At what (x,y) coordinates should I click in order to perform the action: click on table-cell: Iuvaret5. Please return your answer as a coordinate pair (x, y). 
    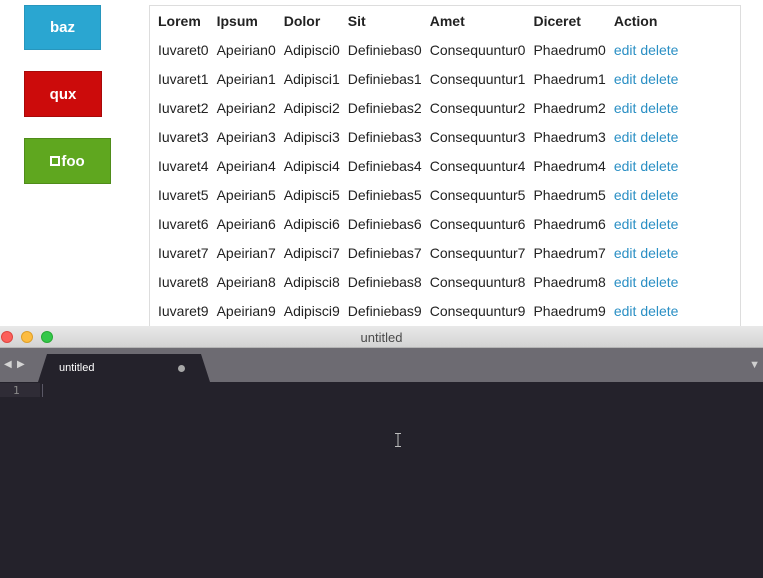
    Looking at the image, I should click on (183, 194).